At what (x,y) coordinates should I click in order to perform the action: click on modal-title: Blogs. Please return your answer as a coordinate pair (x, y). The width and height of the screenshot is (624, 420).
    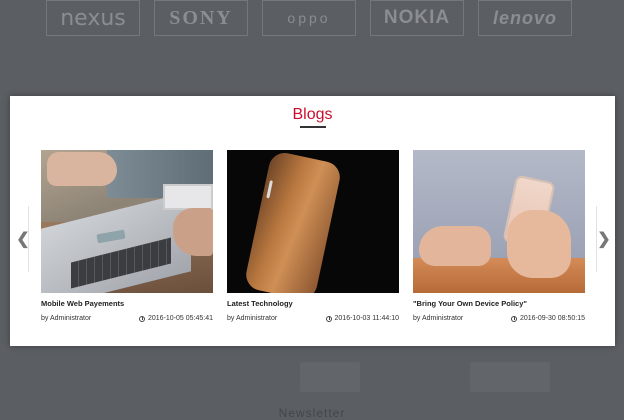
    Looking at the image, I should click on (312, 114).